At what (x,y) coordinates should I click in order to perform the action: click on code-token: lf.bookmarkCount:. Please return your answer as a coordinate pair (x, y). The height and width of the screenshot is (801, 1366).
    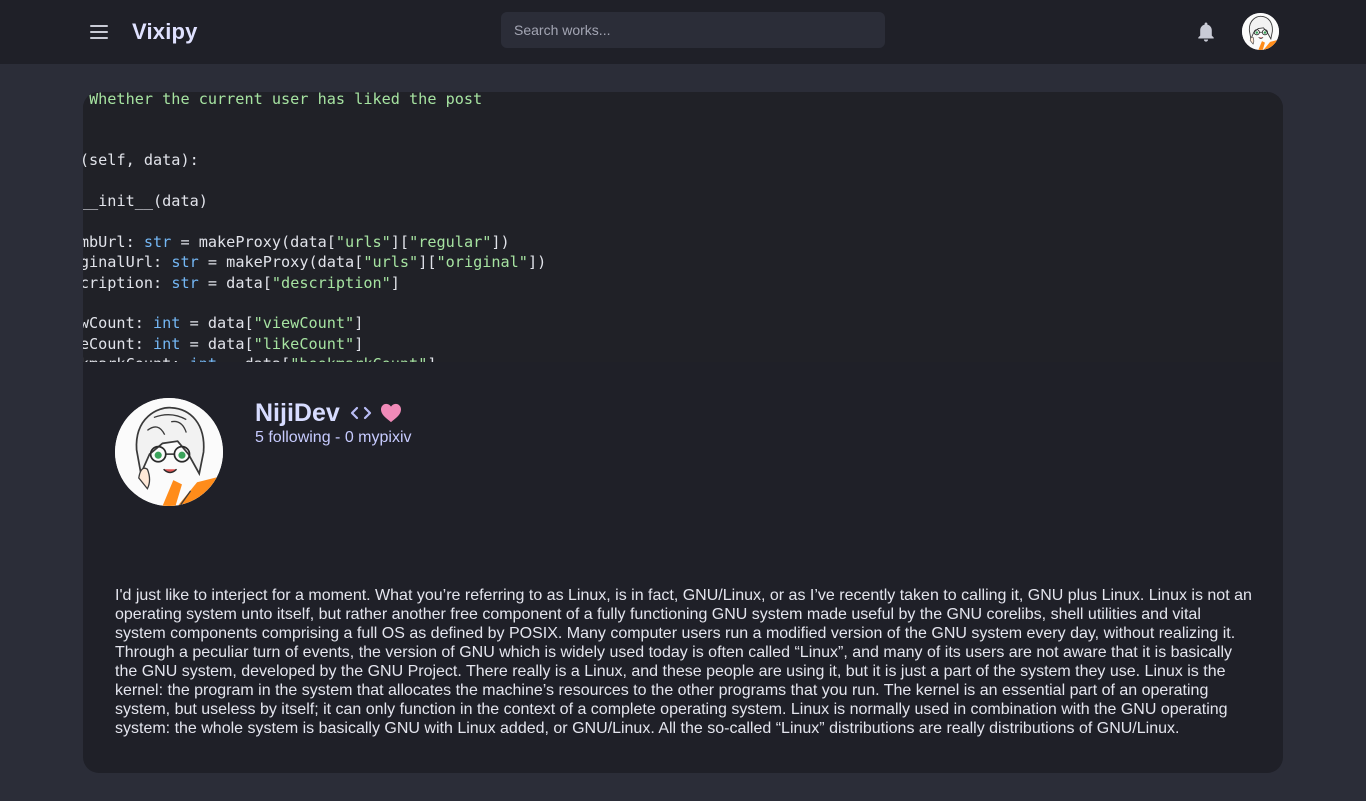
    Looking at the image, I should click on (136, 358).